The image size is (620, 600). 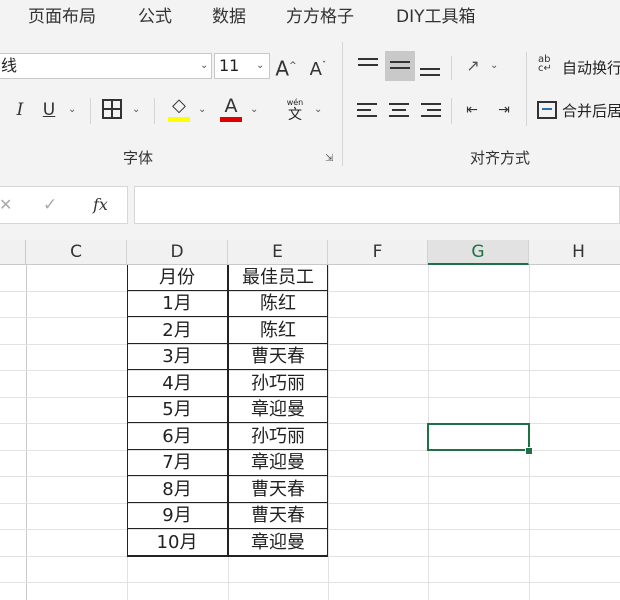 I want to click on fill-handle, so click(x=529, y=451).